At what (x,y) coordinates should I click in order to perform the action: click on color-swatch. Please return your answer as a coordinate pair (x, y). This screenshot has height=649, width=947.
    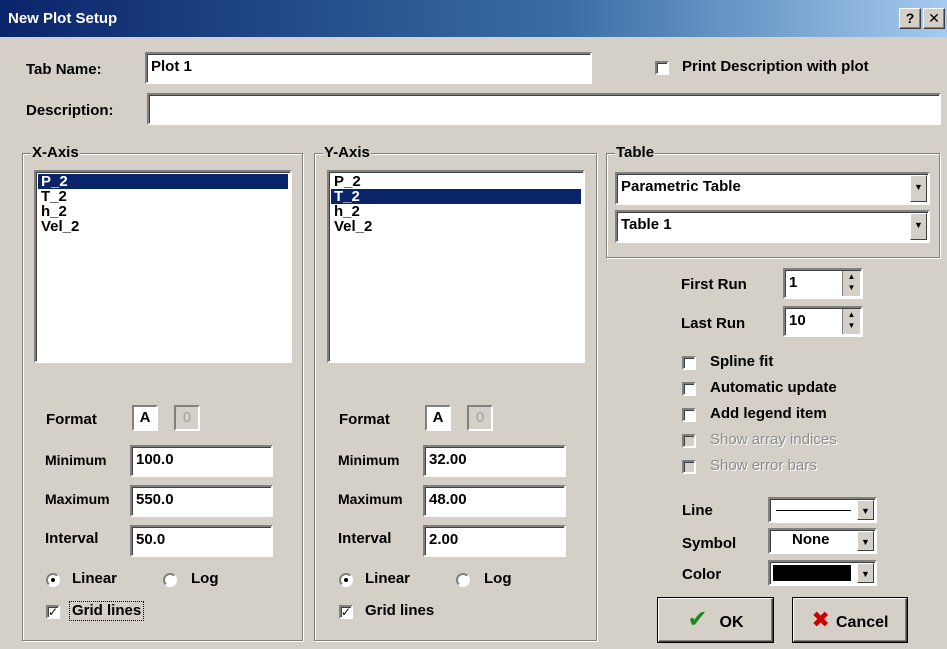
    Looking at the image, I should click on (812, 573).